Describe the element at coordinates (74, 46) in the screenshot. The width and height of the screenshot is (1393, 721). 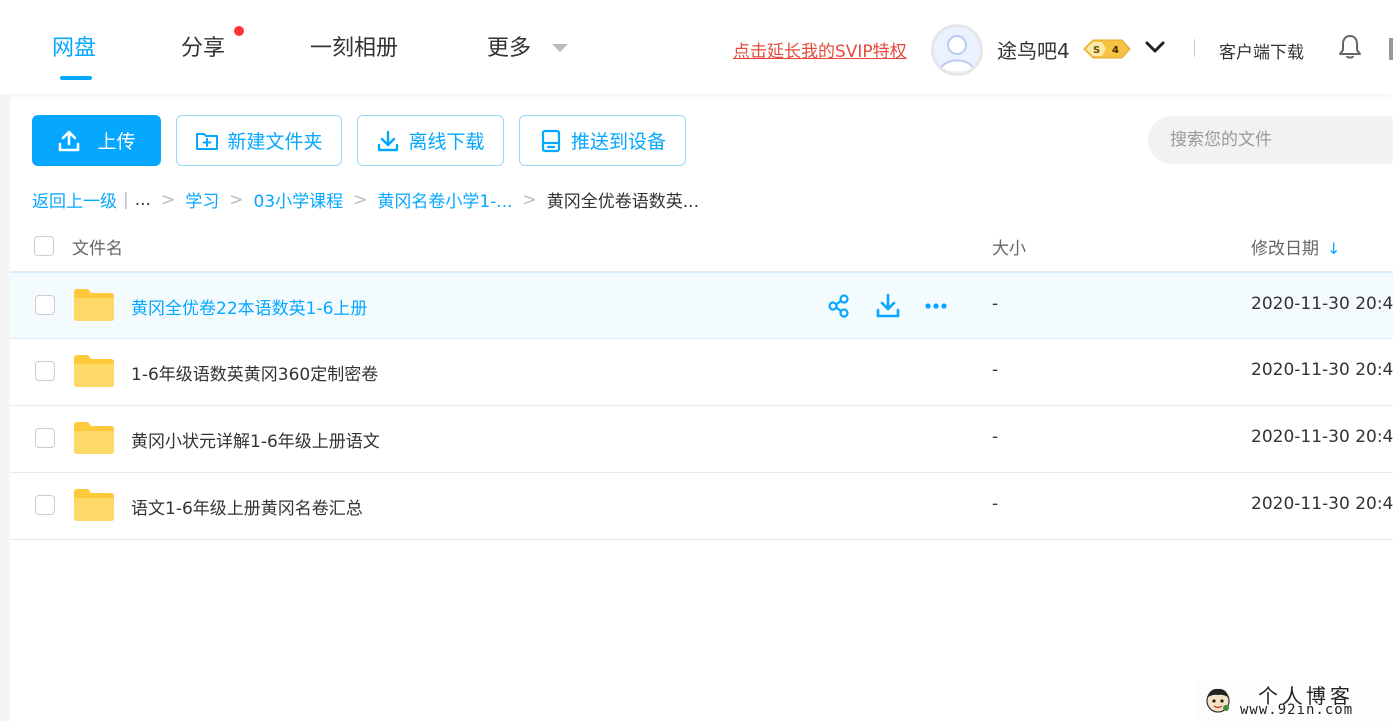
I see `nav-tab-netdisk: 网盘` at that location.